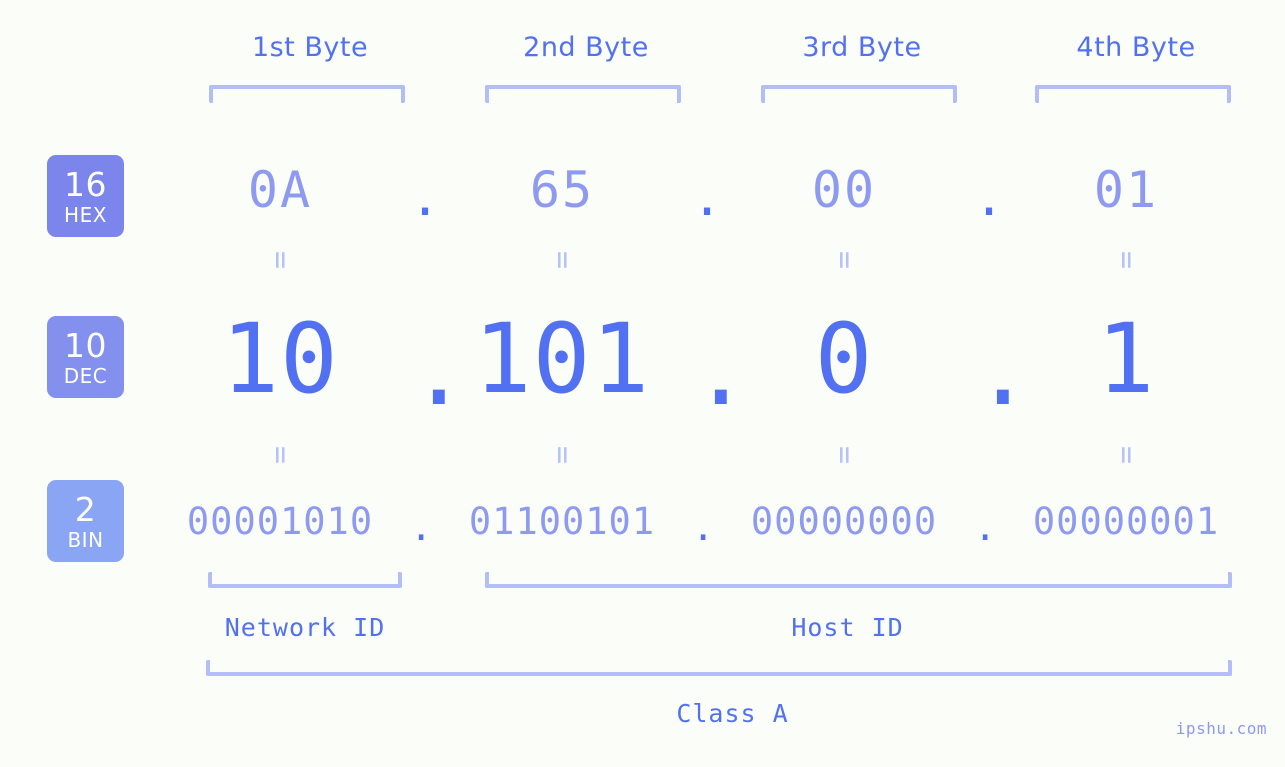 The height and width of the screenshot is (767, 1285). What do you see at coordinates (85, 214) in the screenshot?
I see `base-badge-hex-abbr: HEX` at bounding box center [85, 214].